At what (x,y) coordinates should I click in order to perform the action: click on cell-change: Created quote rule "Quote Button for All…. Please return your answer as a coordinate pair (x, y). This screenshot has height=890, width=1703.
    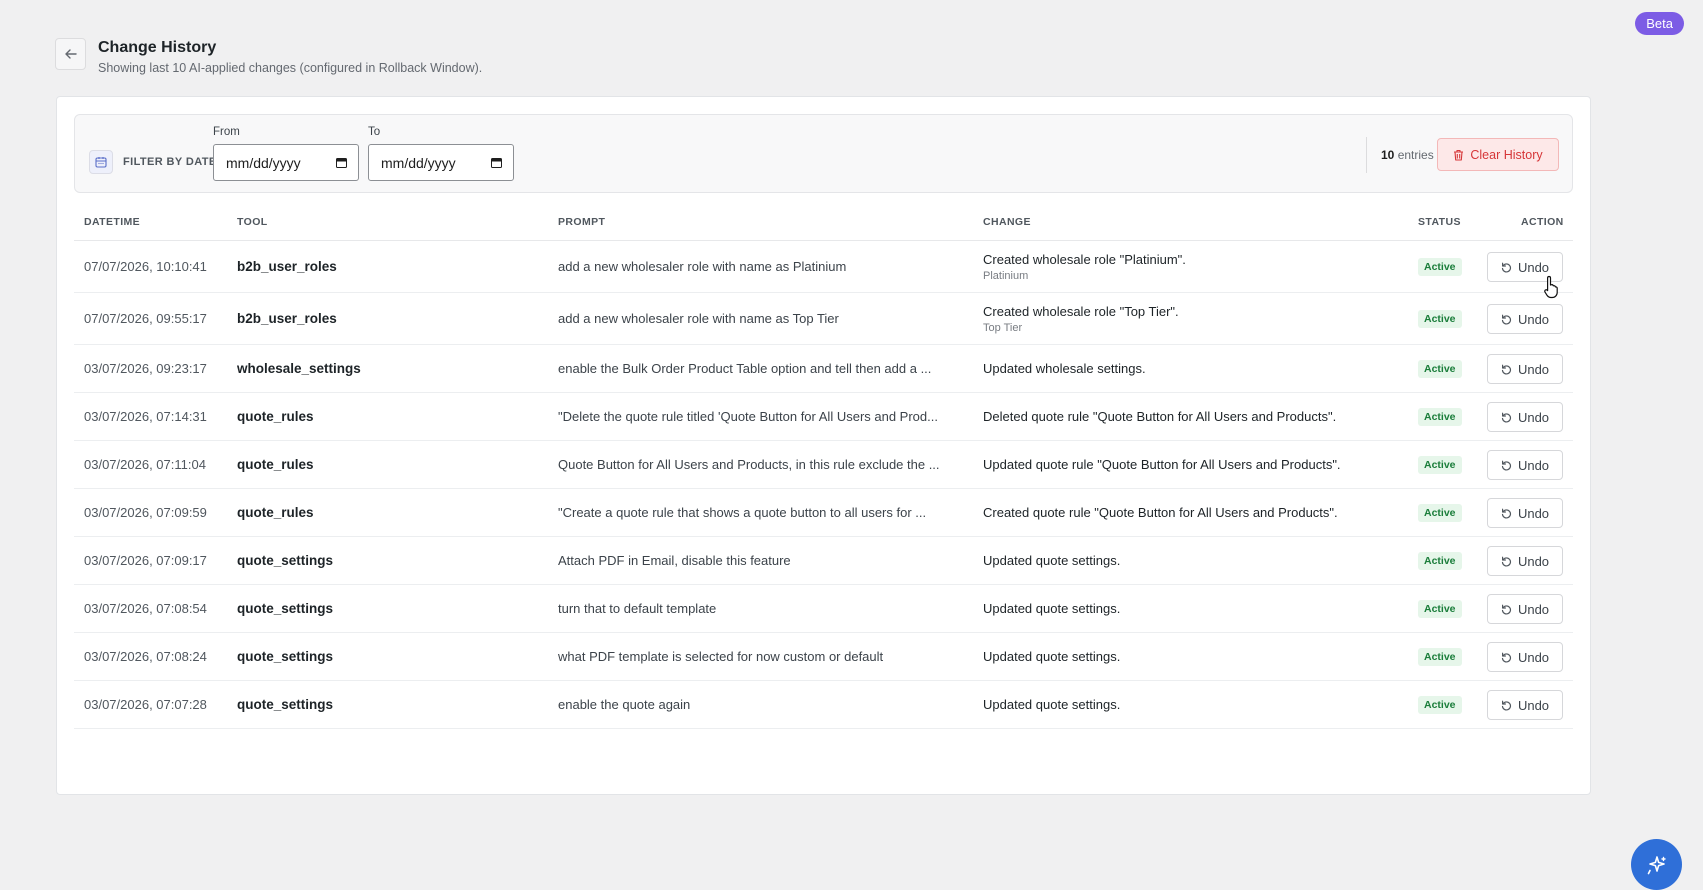
    Looking at the image, I should click on (1160, 512).